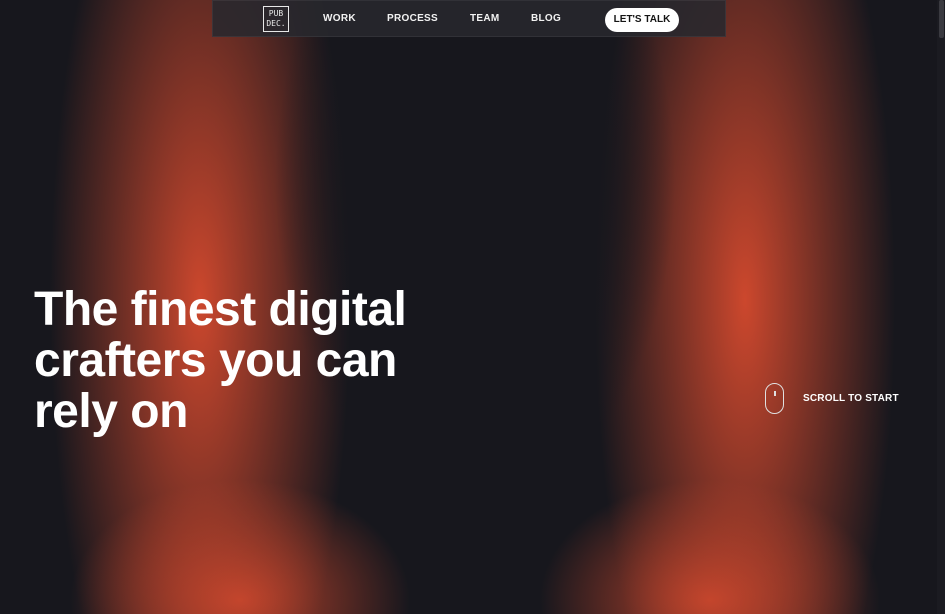  Describe the element at coordinates (774, 398) in the screenshot. I see `mouse-icon` at that location.